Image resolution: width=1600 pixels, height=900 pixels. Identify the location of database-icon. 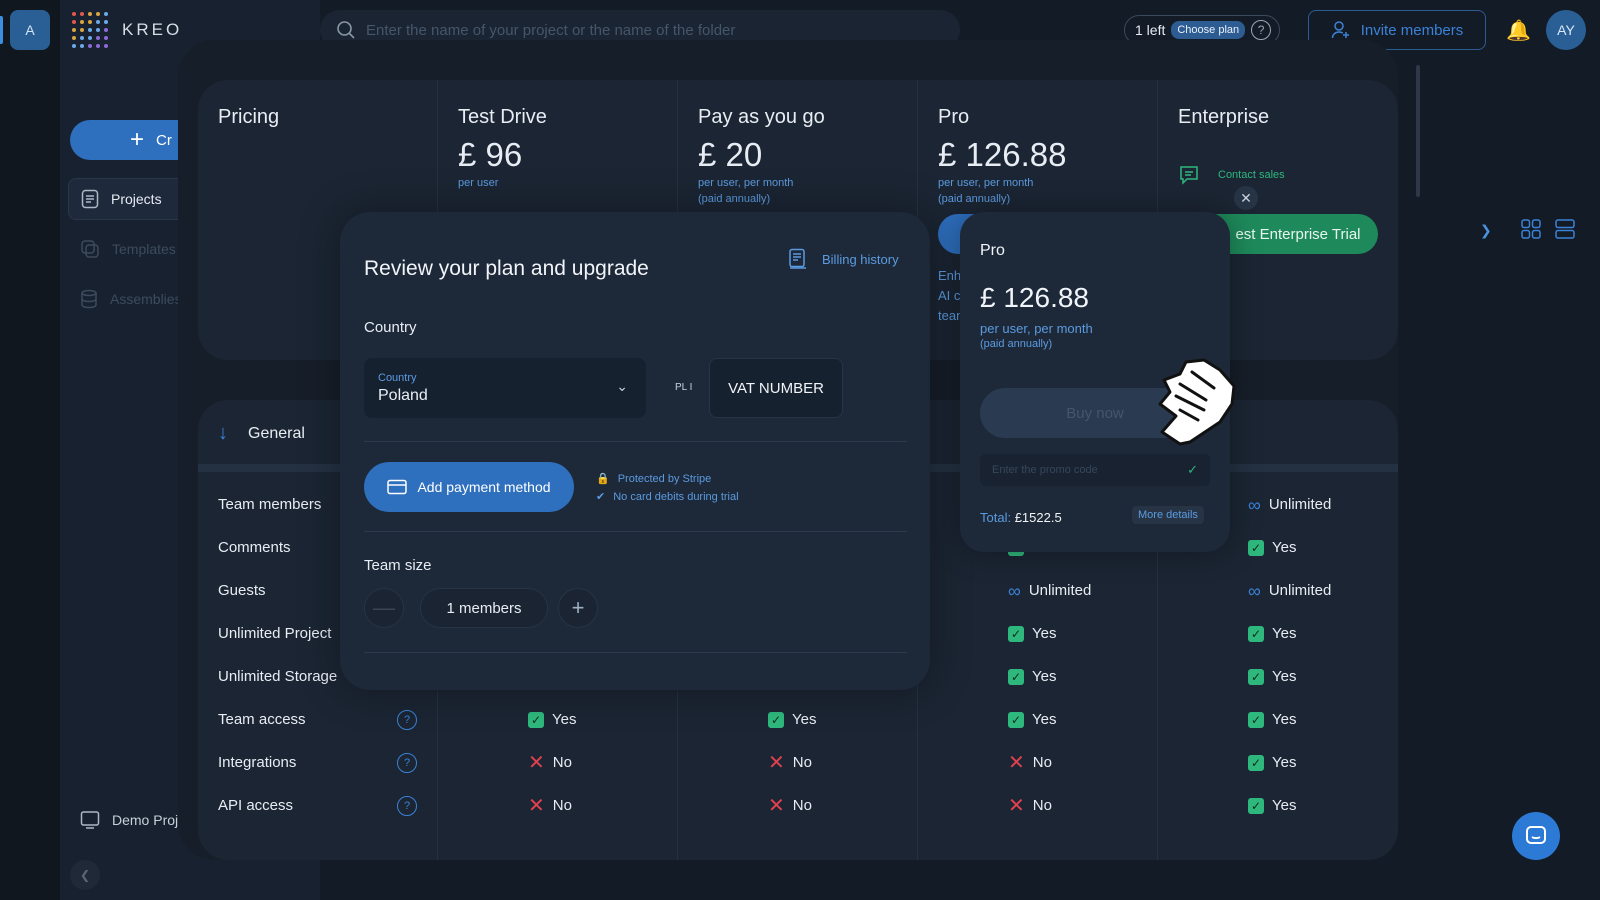
(89, 299).